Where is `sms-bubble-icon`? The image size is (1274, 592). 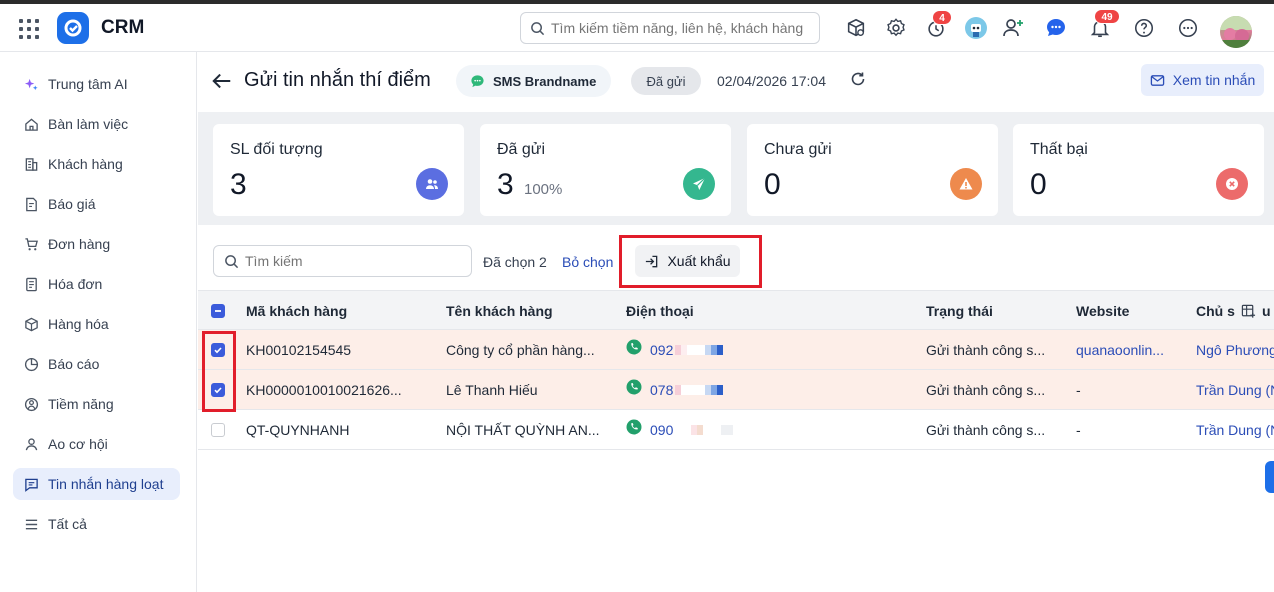 sms-bubble-icon is located at coordinates (477, 80).